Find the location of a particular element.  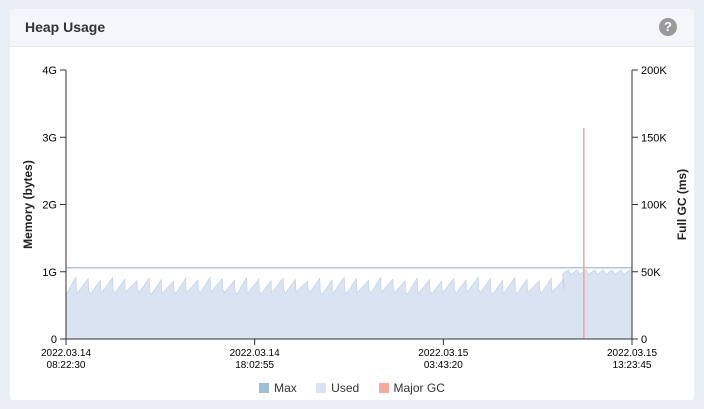

y-right-tick-label: 200K is located at coordinates (654, 71).